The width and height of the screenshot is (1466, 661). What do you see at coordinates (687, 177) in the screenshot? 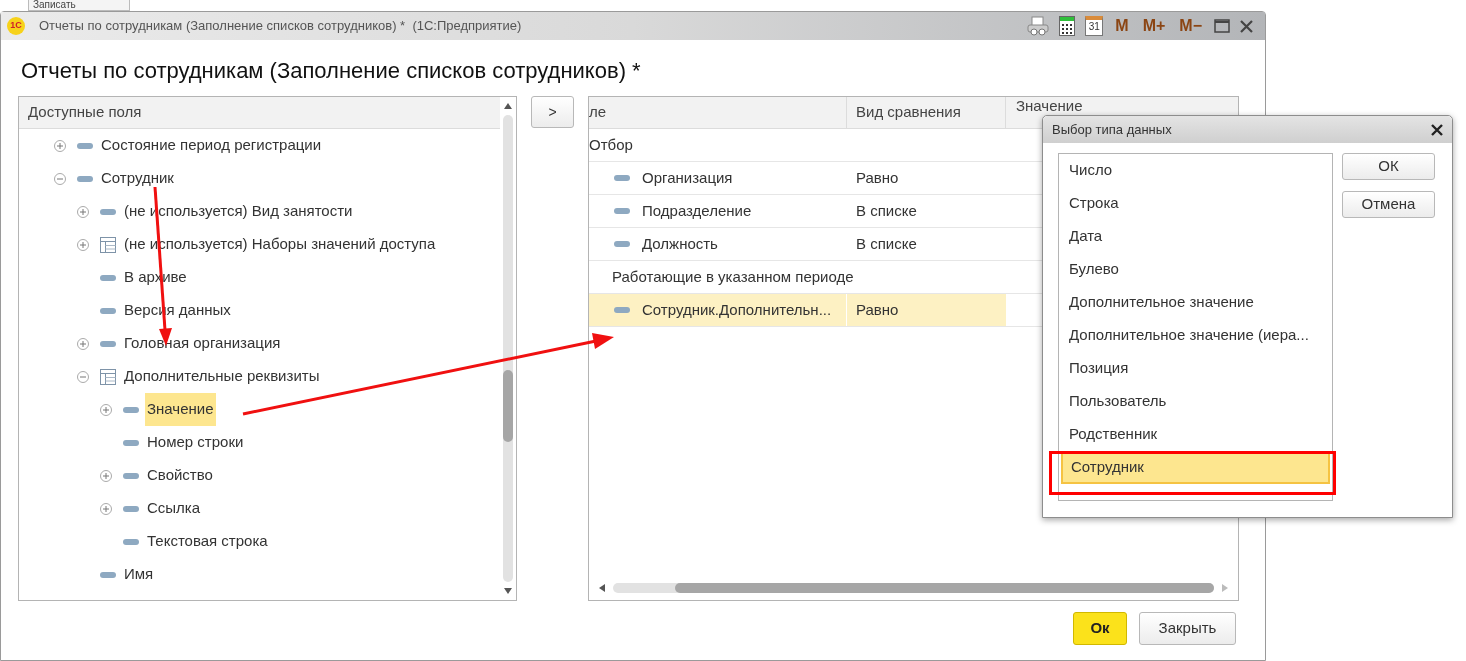
I see `filter-field-label: Организация` at bounding box center [687, 177].